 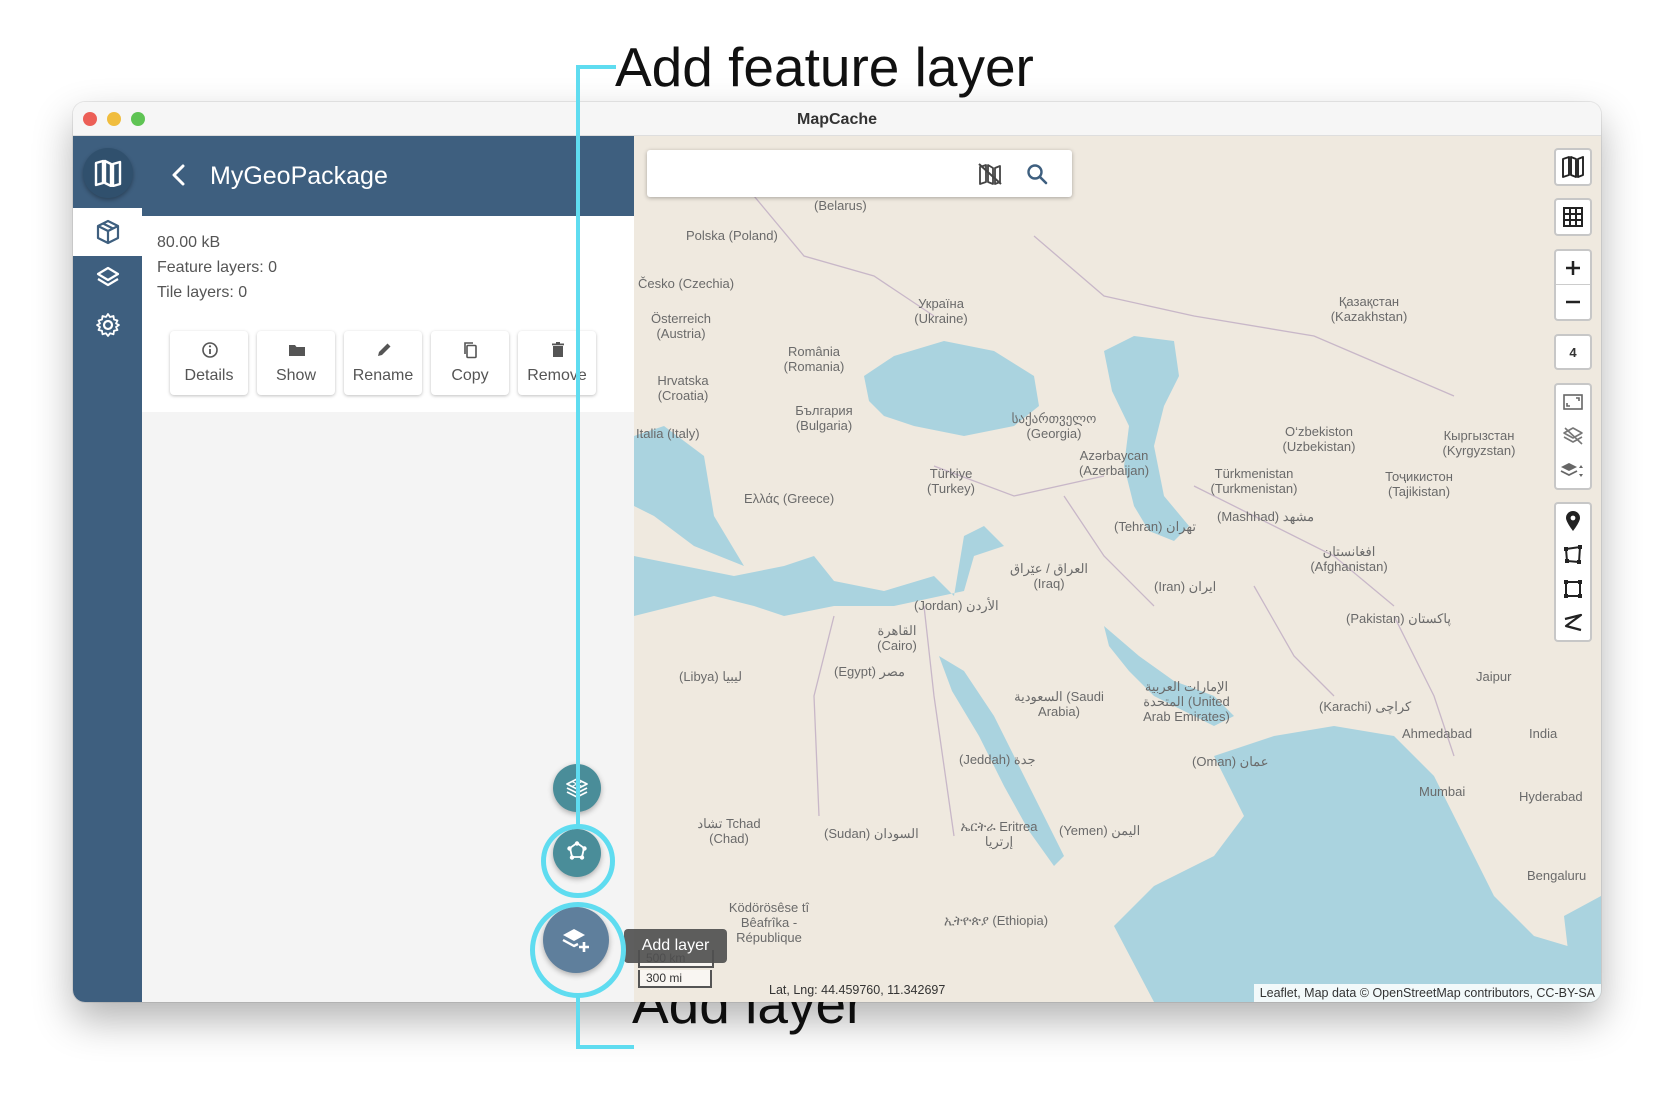 What do you see at coordinates (470, 363) in the screenshot?
I see `copy-button: Copy` at bounding box center [470, 363].